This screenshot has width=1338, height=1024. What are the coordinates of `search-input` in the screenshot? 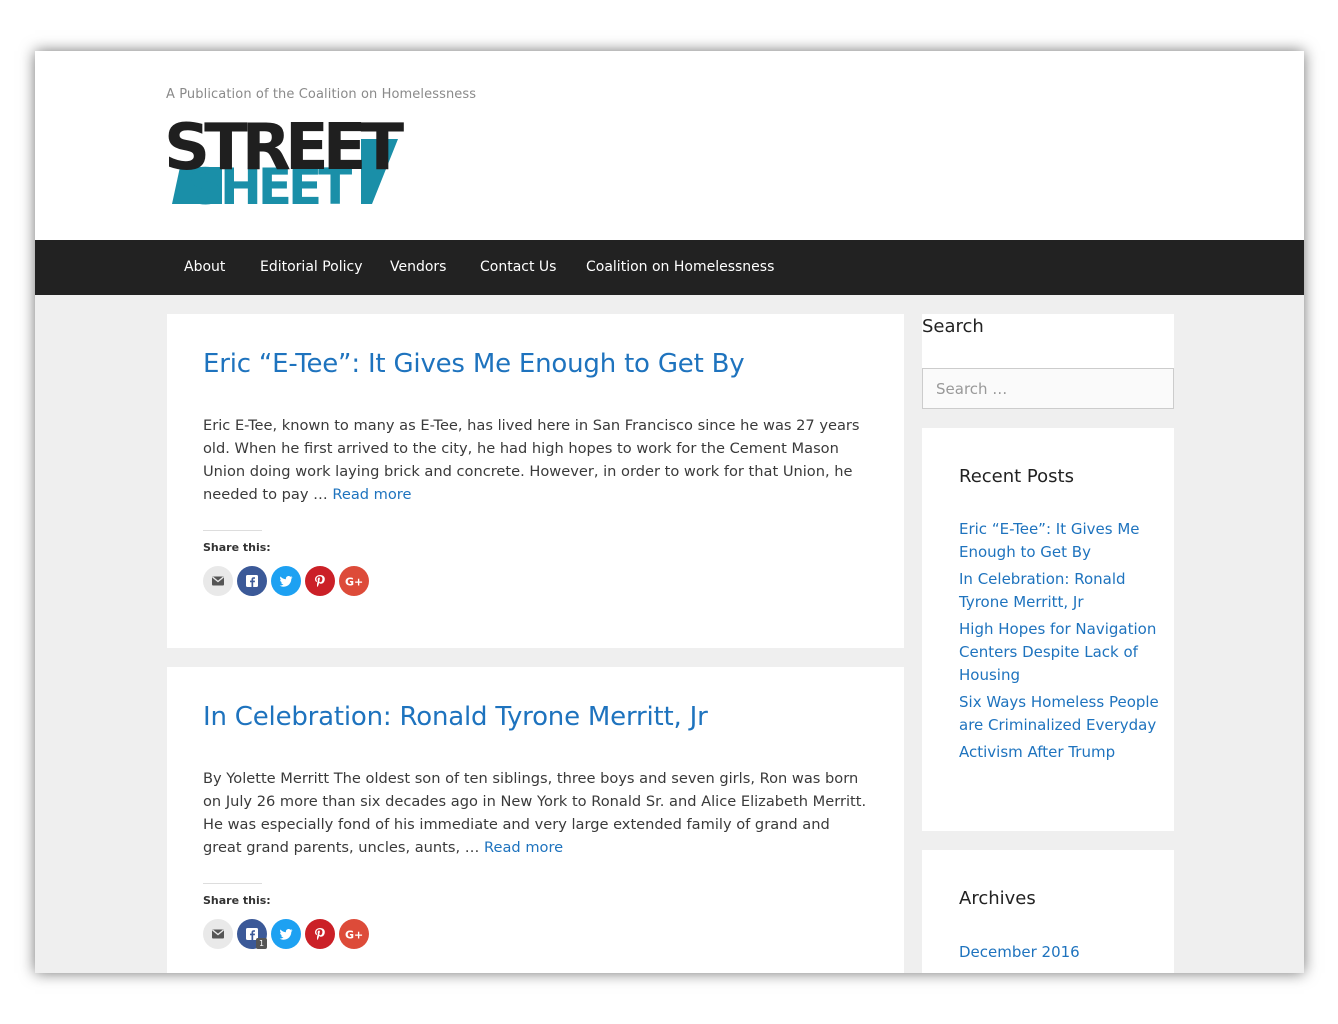 It's located at (1048, 388).